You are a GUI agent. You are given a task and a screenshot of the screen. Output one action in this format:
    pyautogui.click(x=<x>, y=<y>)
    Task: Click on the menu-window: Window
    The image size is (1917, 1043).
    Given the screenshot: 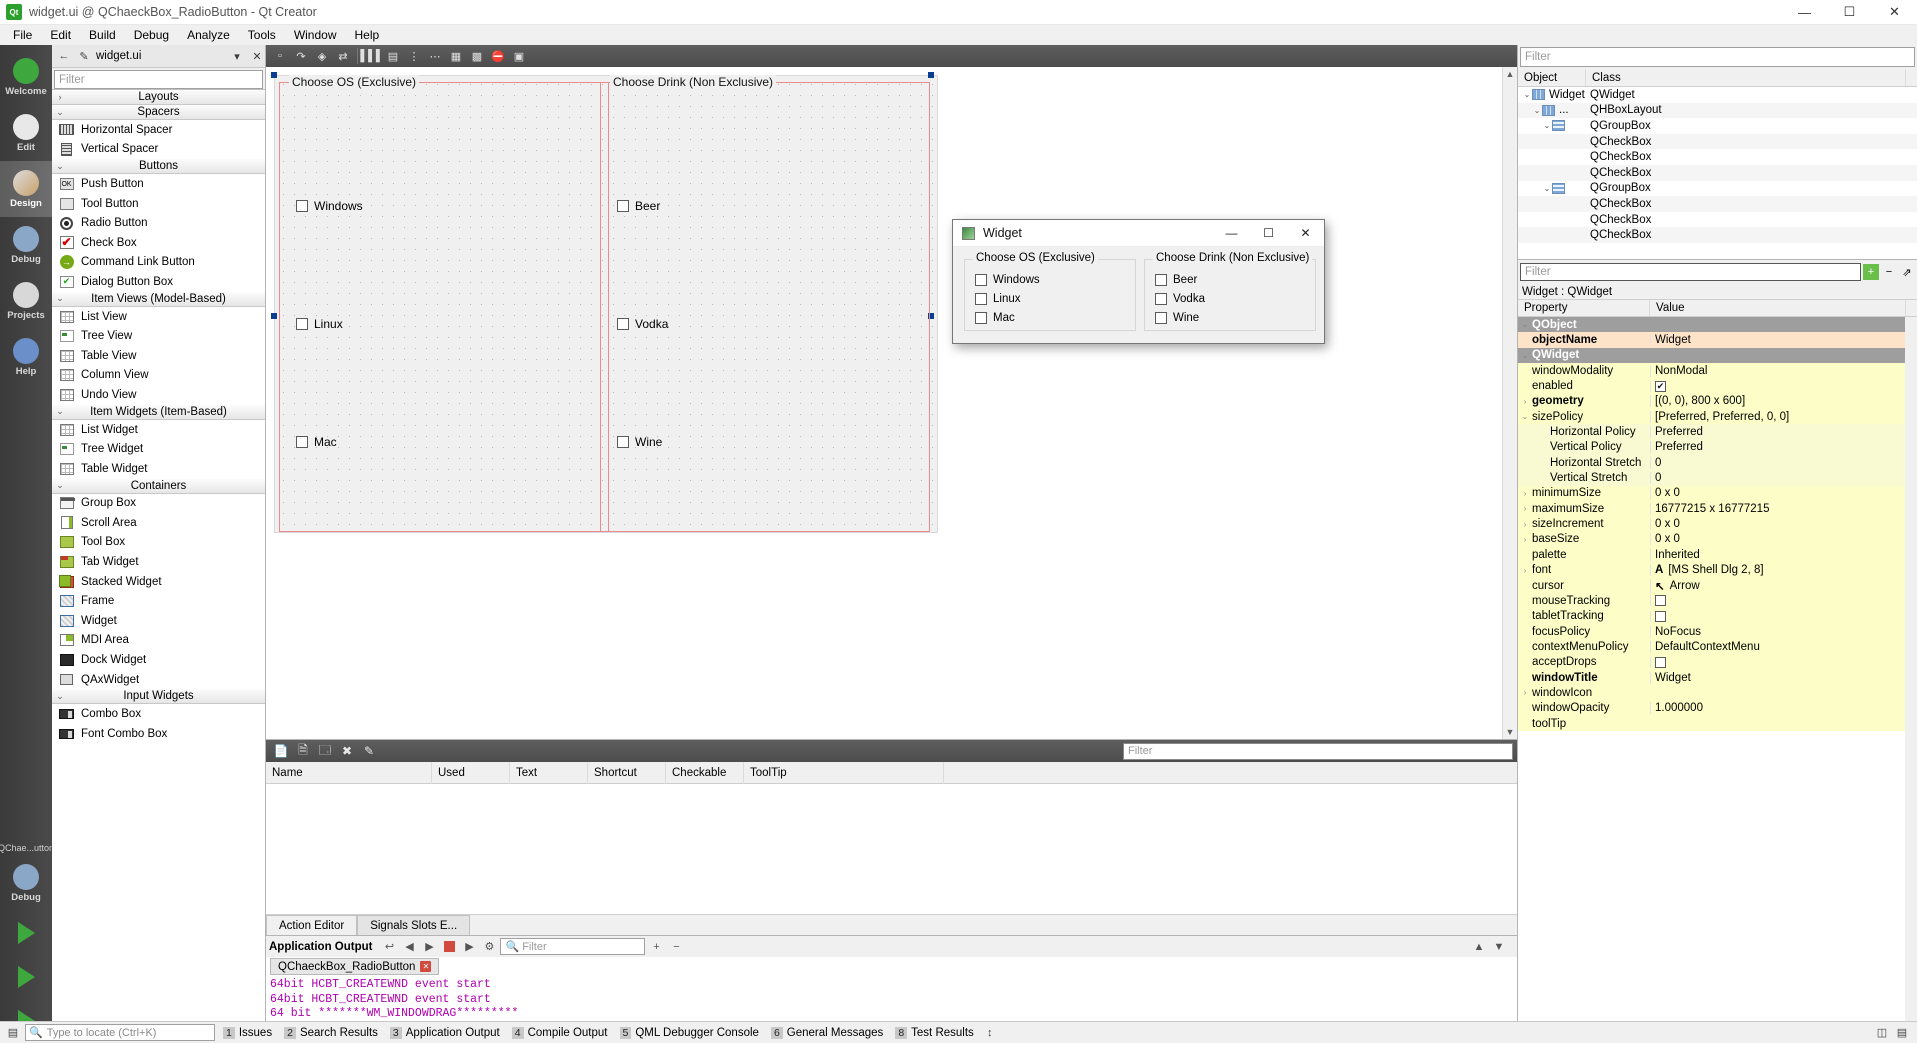 What is the action you would take?
    pyautogui.click(x=315, y=35)
    